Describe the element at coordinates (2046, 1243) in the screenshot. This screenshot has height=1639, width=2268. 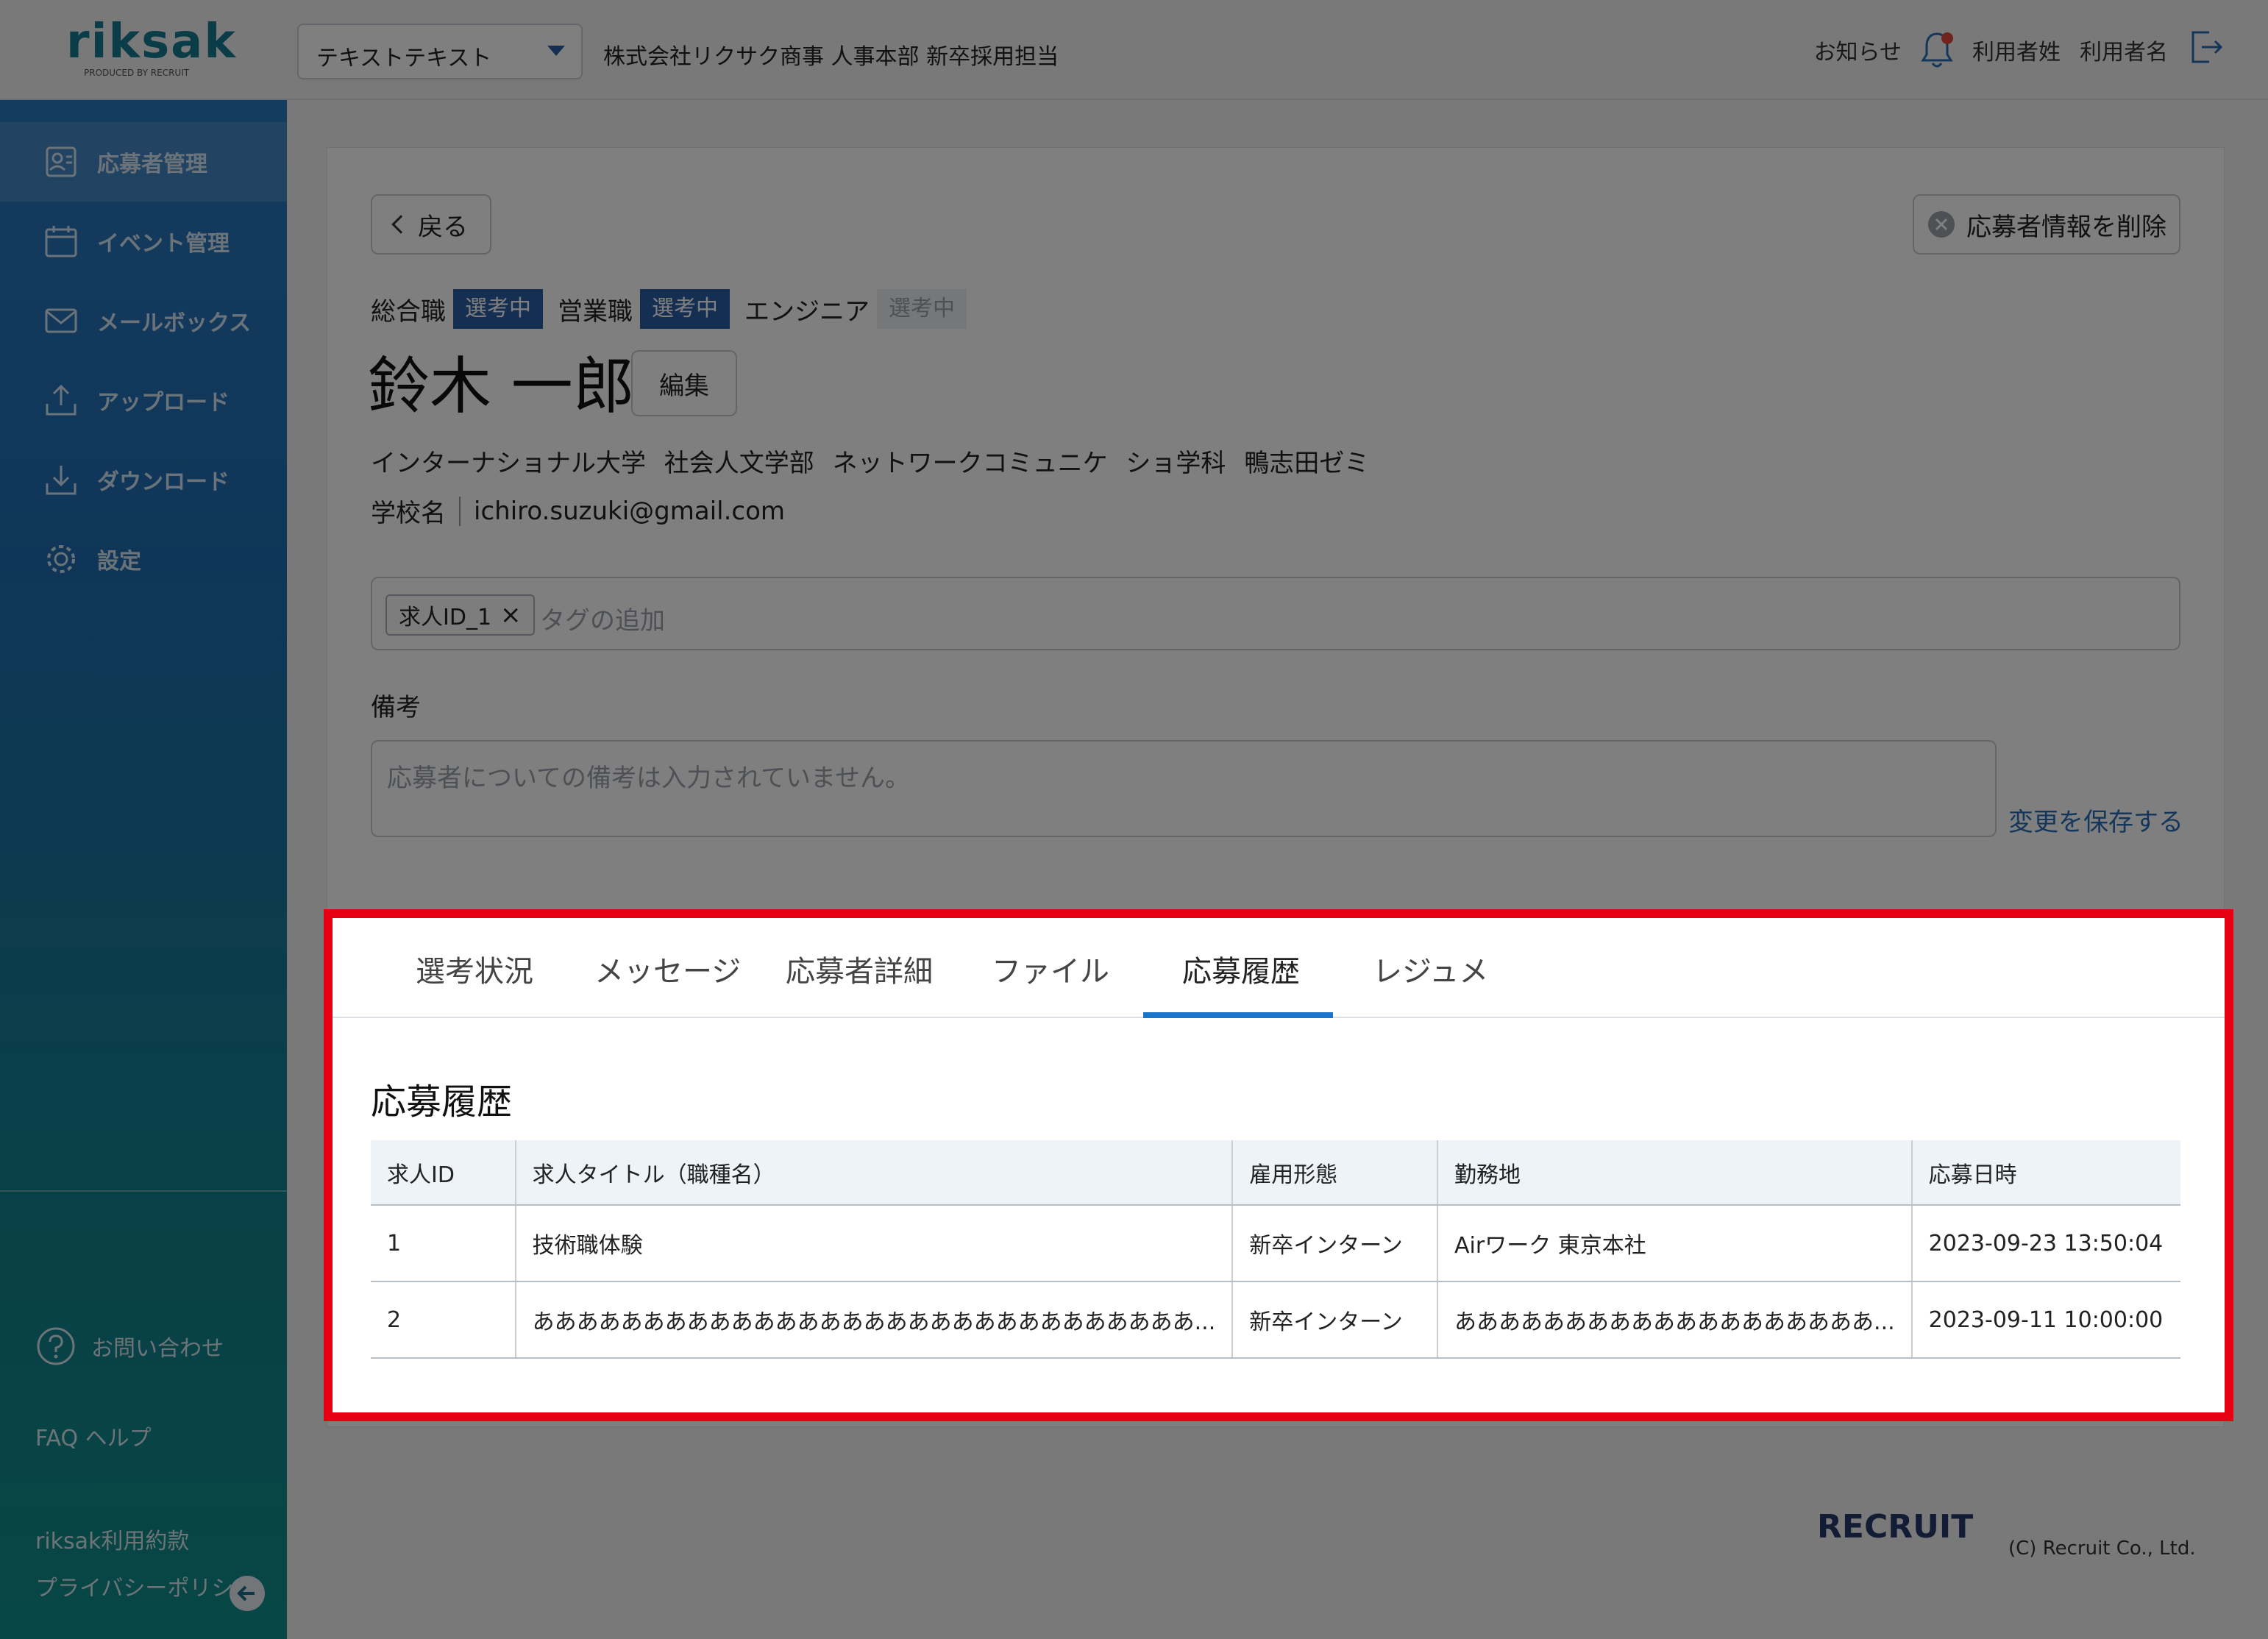
I see `cell-applied-at: 2023-09-23 13:50:04` at that location.